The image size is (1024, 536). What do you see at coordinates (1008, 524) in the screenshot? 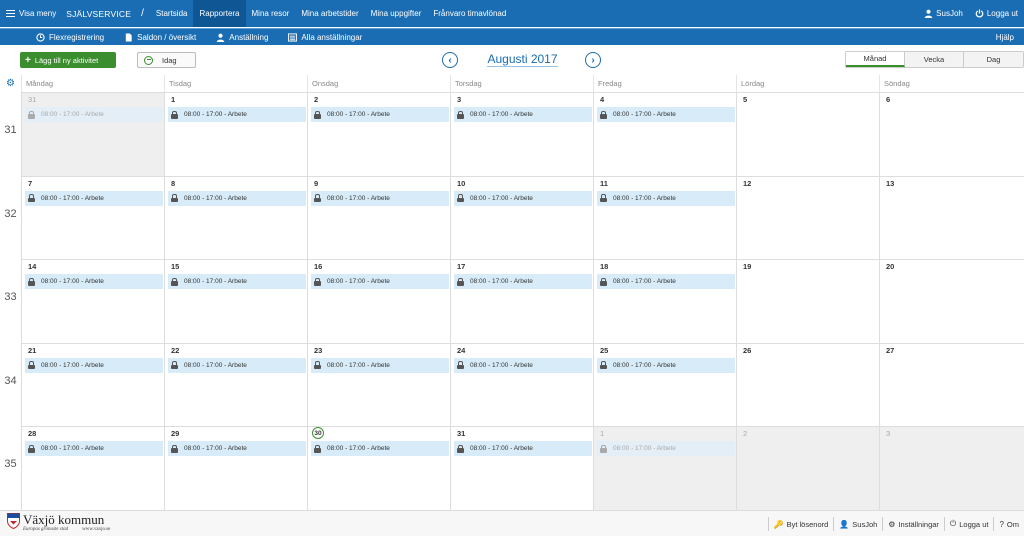
I see `about-link: ? Om` at bounding box center [1008, 524].